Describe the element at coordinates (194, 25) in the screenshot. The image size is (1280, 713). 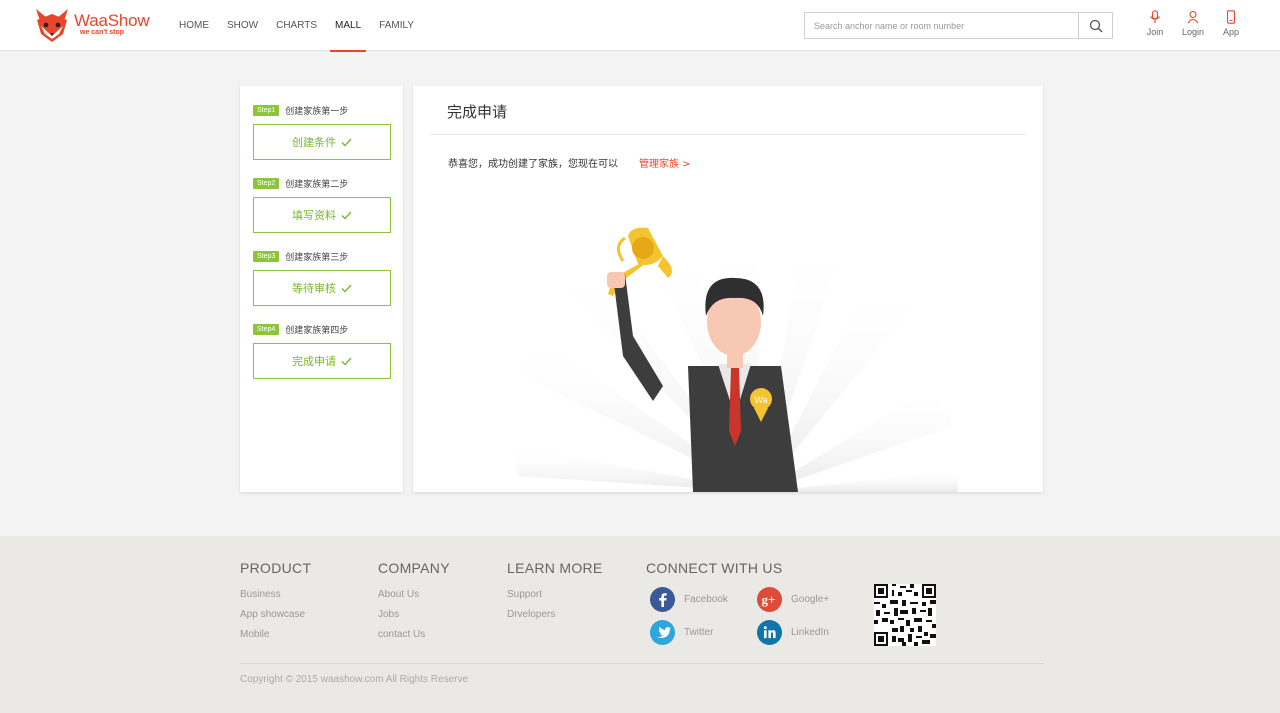
I see `nav-home: HOME` at that location.